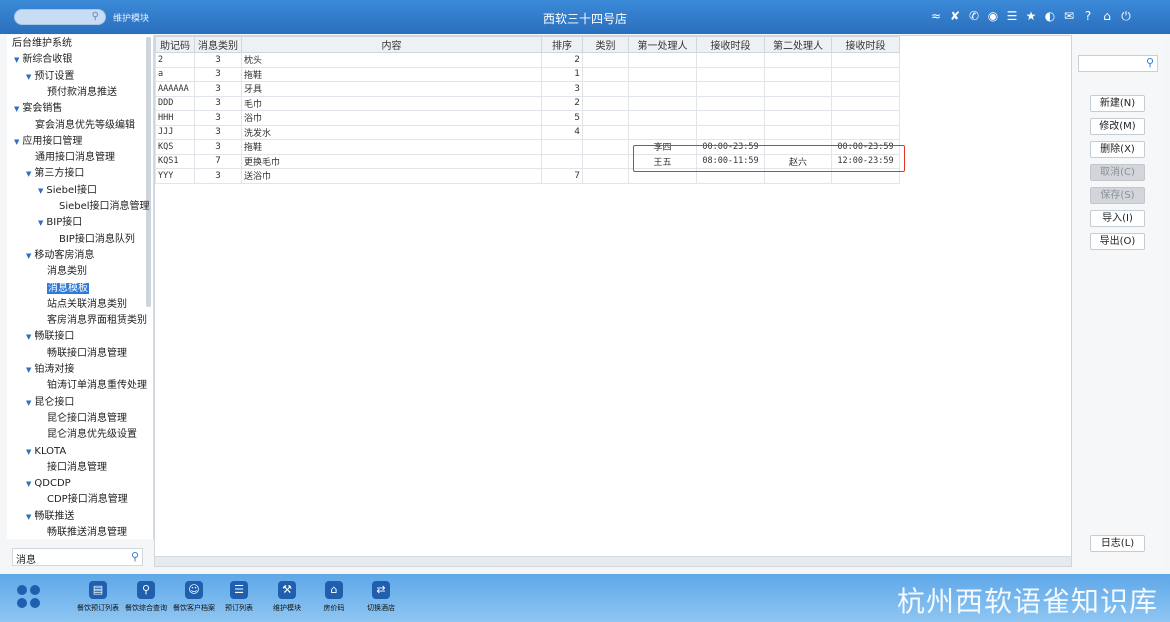 This screenshot has height=622, width=1170. Describe the element at coordinates (662, 44) in the screenshot. I see `column-header: 第一处理人` at that location.